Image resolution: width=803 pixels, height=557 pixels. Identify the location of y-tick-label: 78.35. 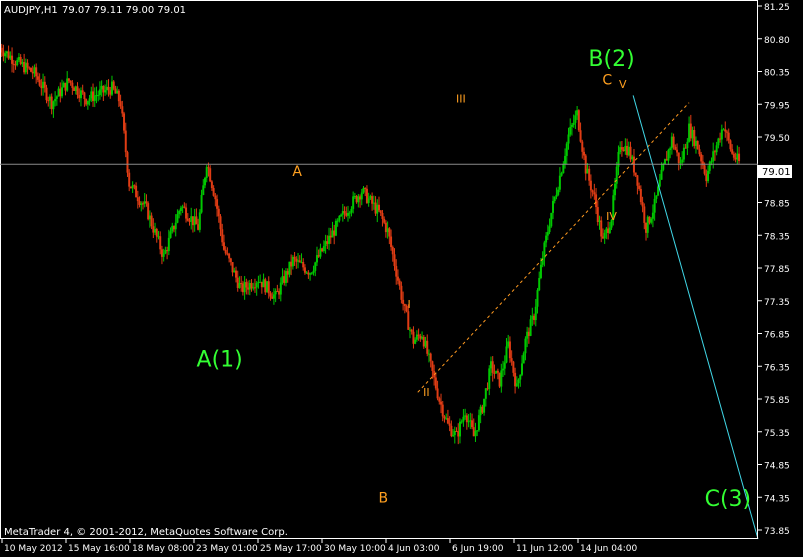
(777, 237).